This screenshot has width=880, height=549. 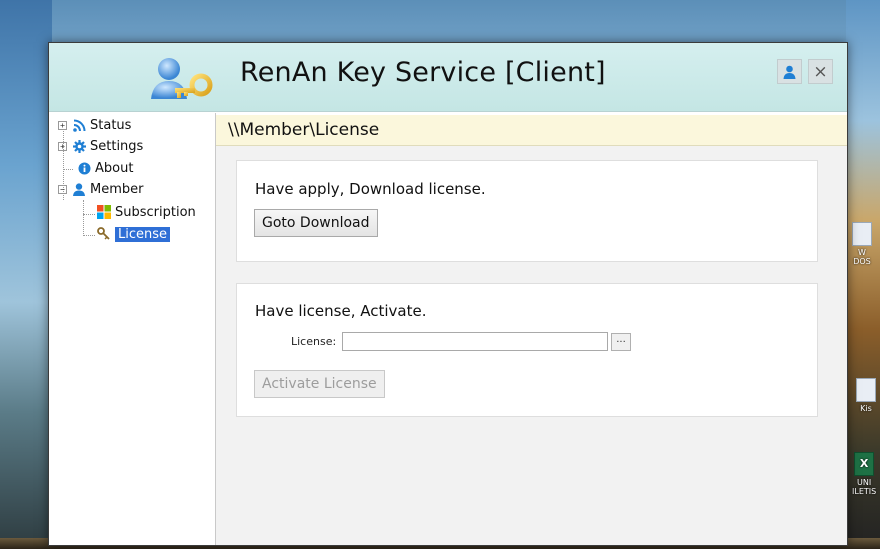 I want to click on activate-heading: Have license, Activate., so click(x=341, y=311).